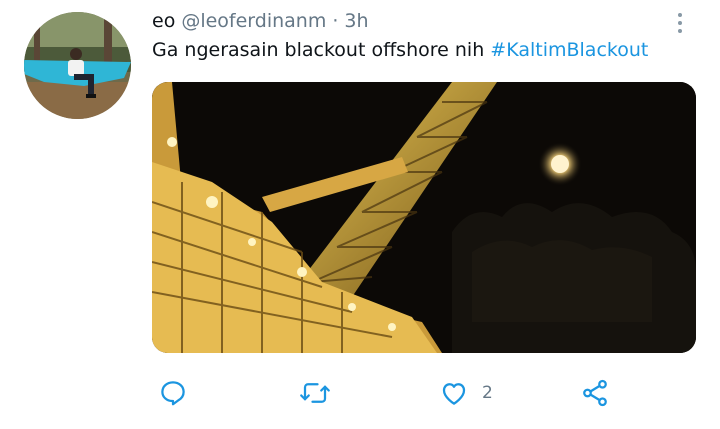 The height and width of the screenshot is (429, 720). I want to click on avatar, so click(77, 65).